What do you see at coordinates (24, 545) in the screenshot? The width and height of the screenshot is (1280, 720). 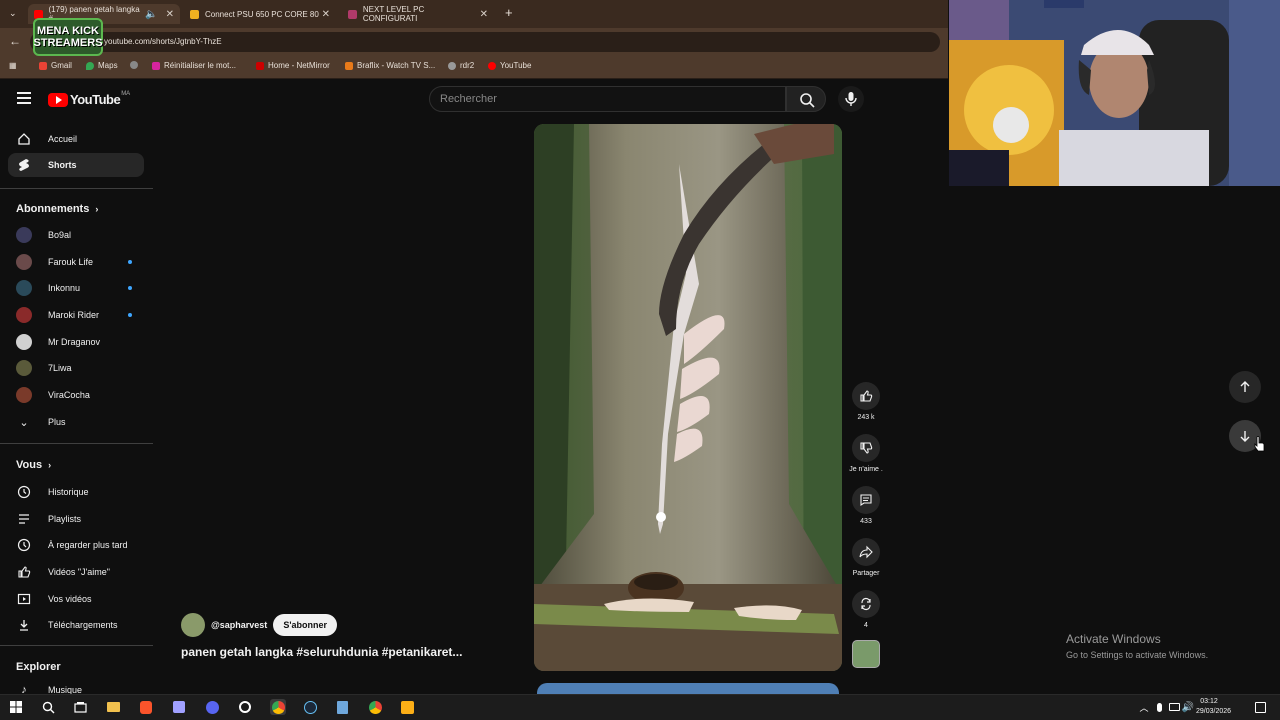 I see `watch-later-icon` at bounding box center [24, 545].